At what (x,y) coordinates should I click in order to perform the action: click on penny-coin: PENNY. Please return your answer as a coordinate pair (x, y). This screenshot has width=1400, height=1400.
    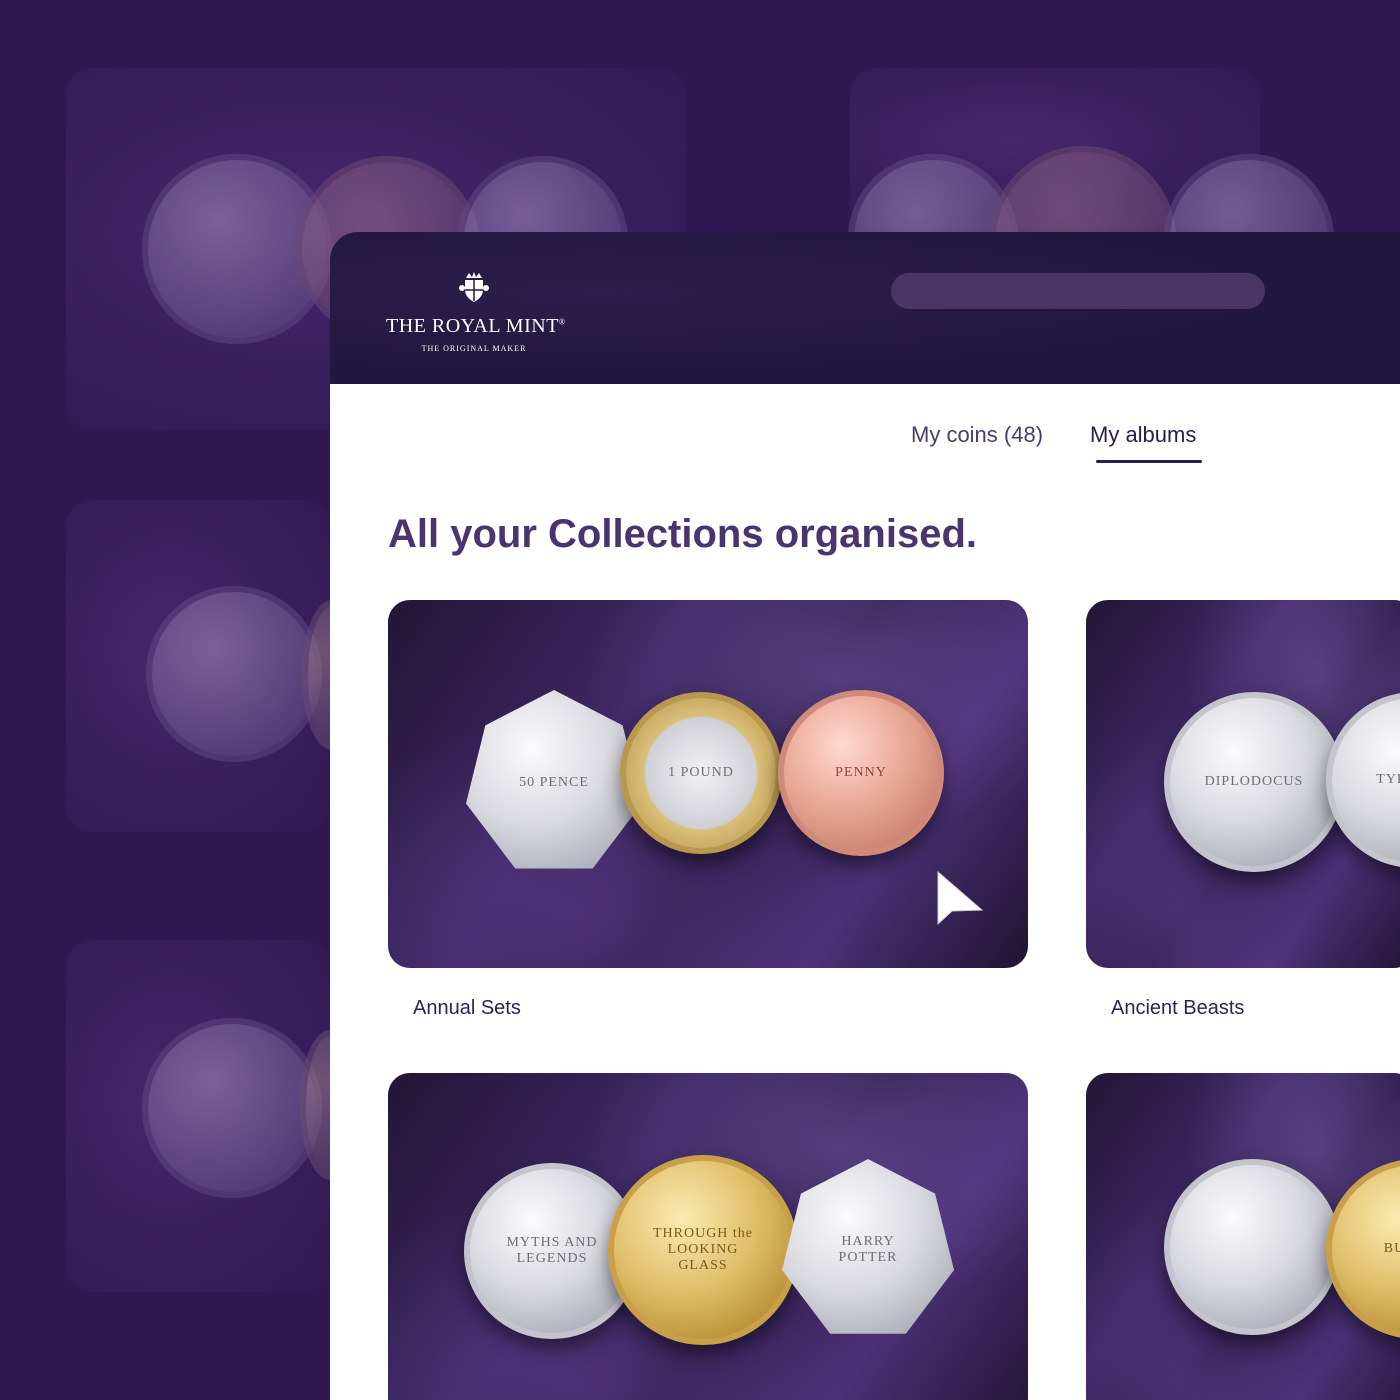
    Looking at the image, I should click on (861, 773).